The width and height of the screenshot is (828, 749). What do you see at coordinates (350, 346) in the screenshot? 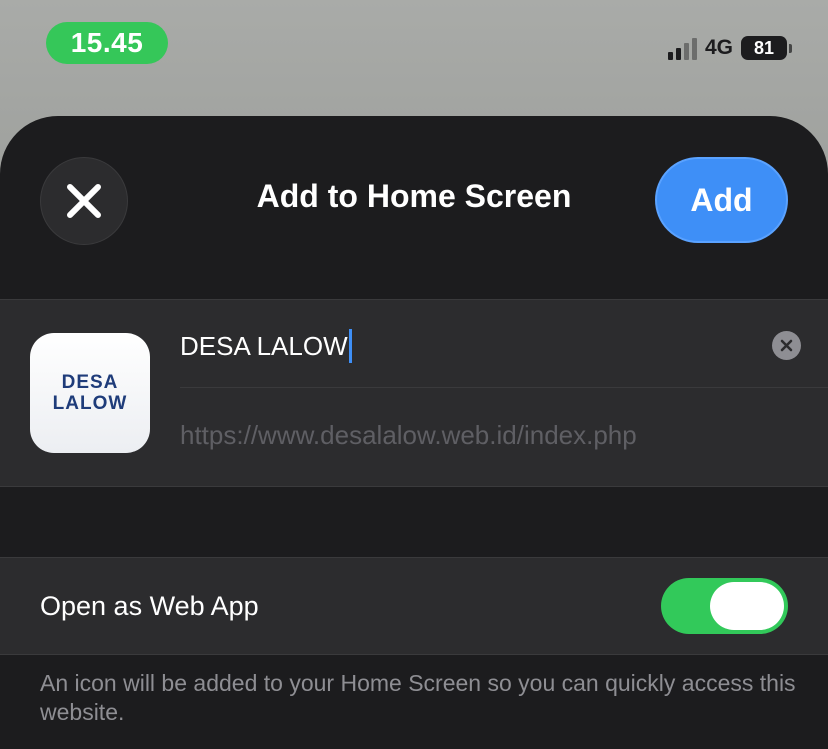
I see `text-cursor` at bounding box center [350, 346].